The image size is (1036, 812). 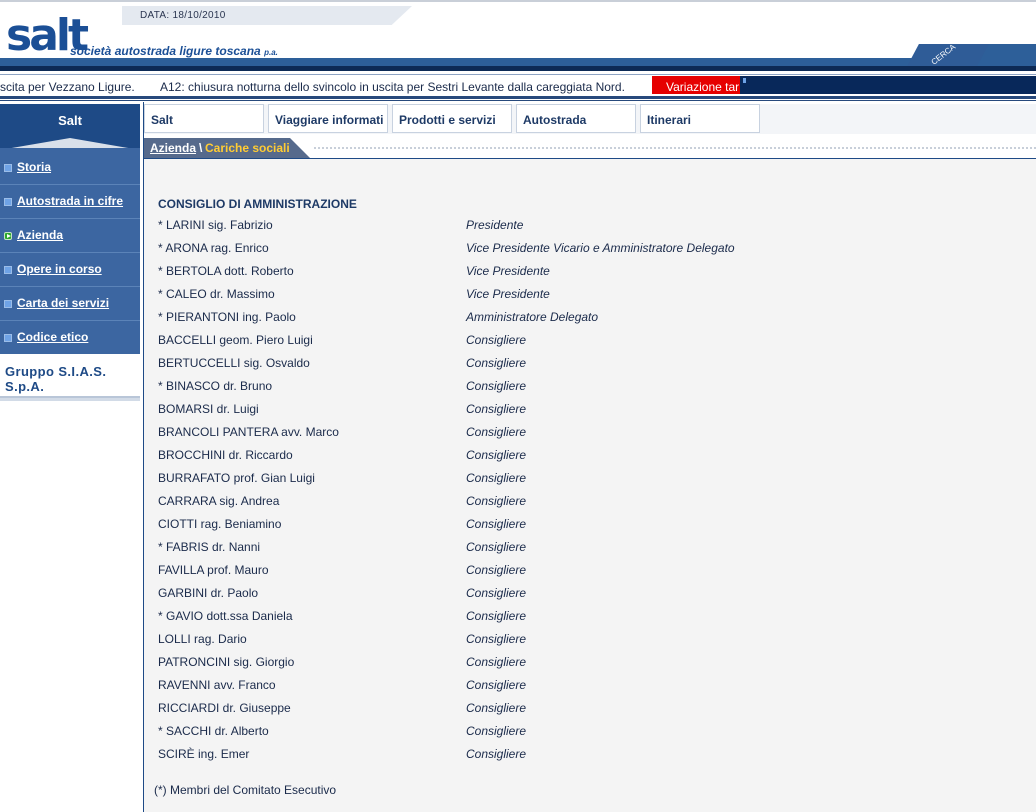 What do you see at coordinates (943, 54) in the screenshot?
I see `search-label: CERCA` at bounding box center [943, 54].